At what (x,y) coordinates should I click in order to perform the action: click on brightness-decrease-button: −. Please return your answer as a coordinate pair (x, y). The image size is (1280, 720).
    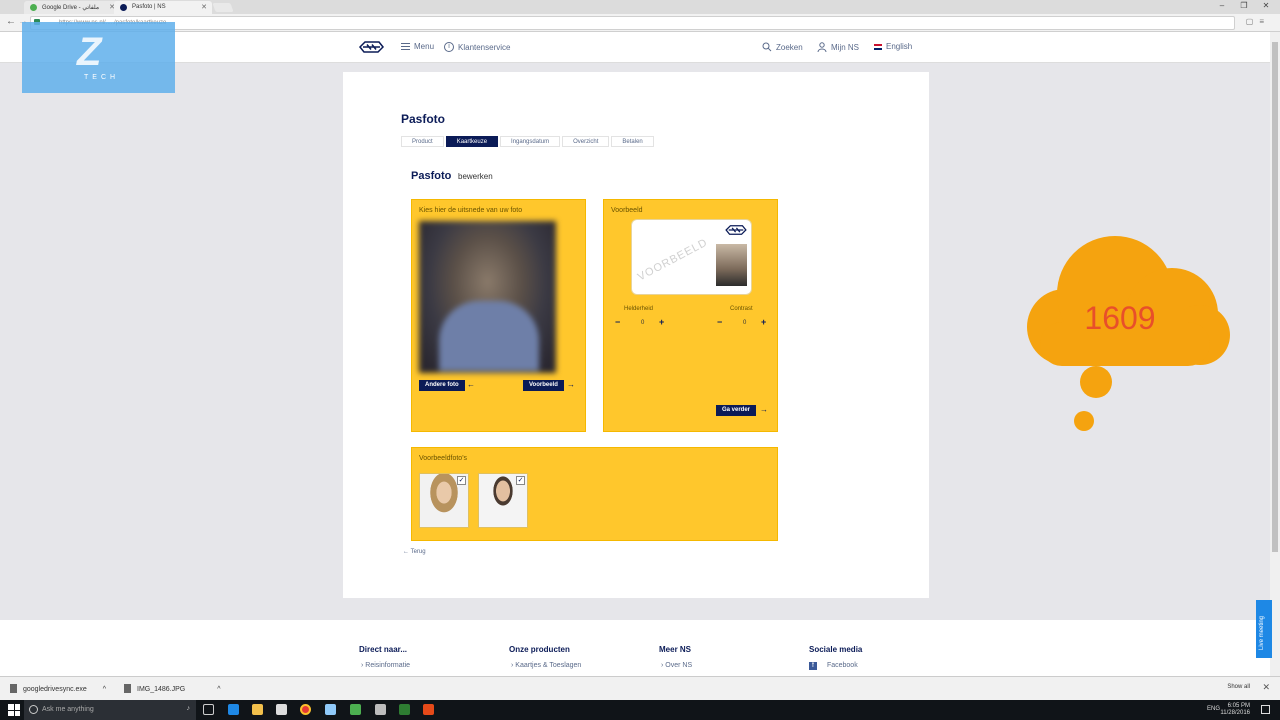
    Looking at the image, I should click on (617, 322).